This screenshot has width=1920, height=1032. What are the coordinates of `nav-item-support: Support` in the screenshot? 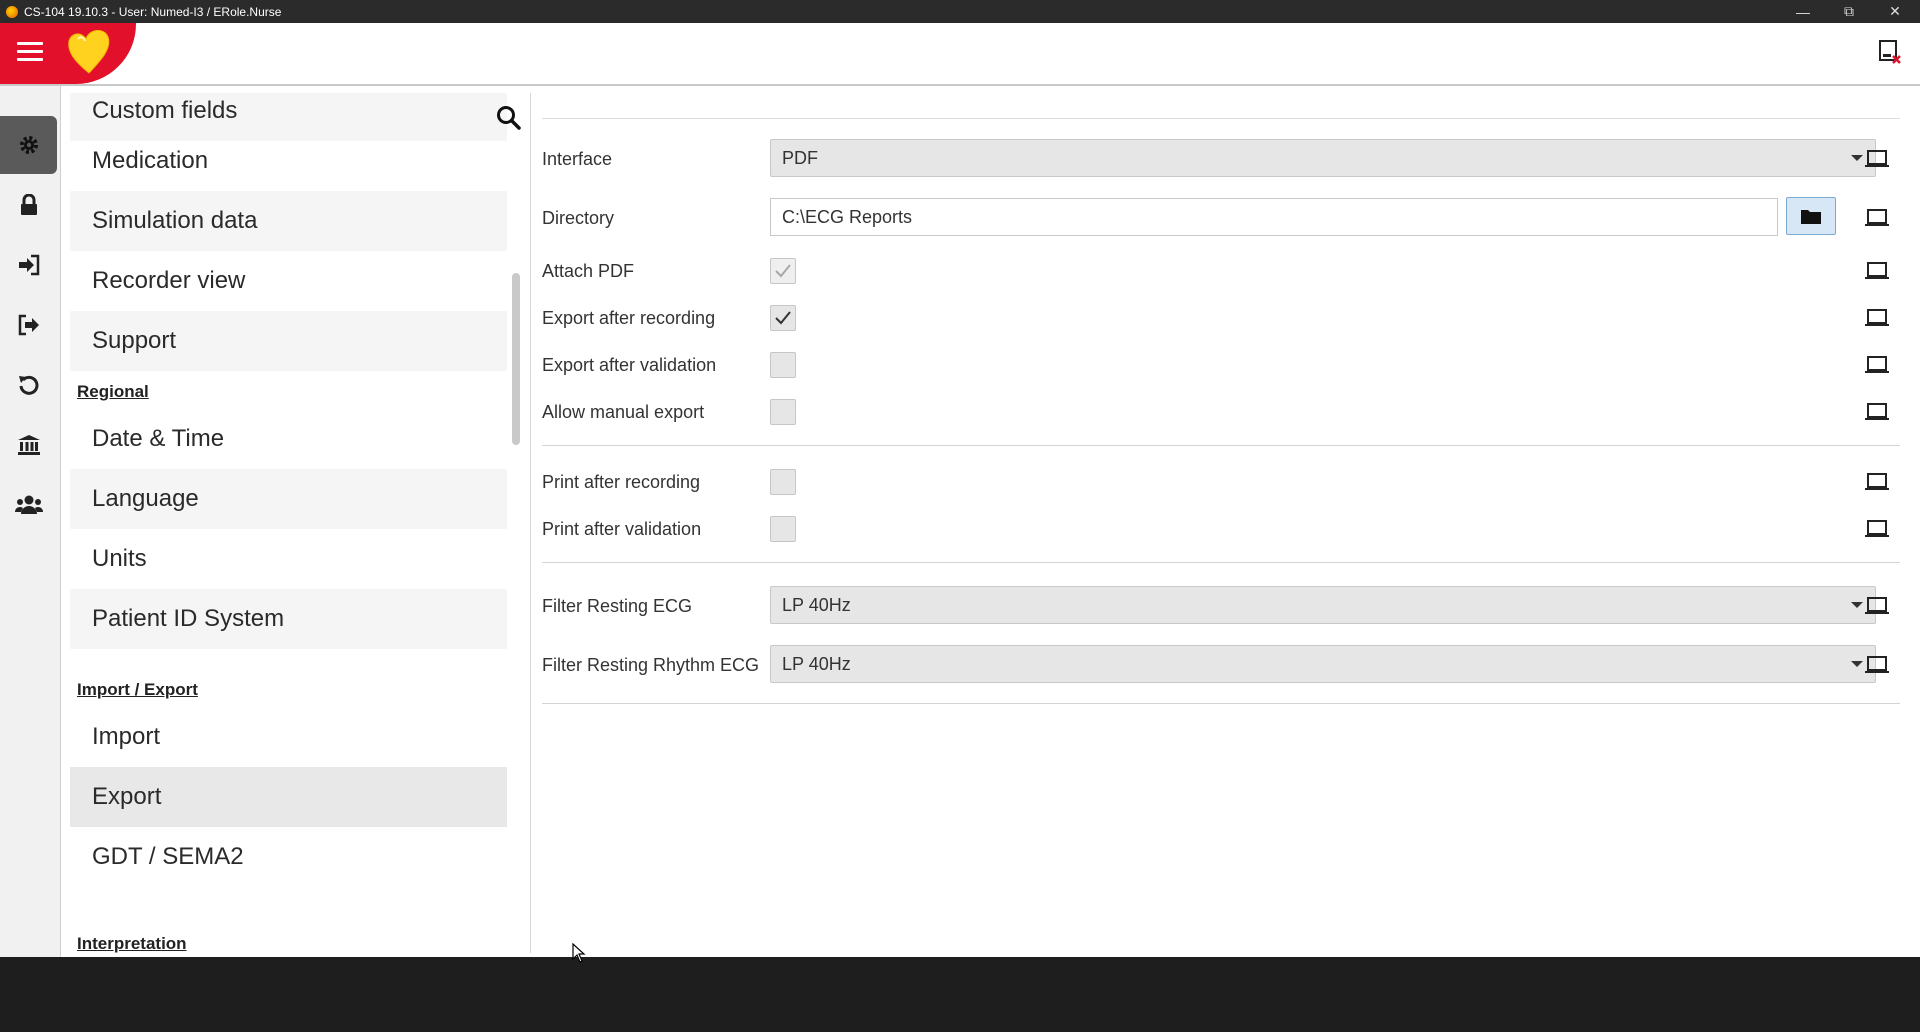 It's located at (288, 341).